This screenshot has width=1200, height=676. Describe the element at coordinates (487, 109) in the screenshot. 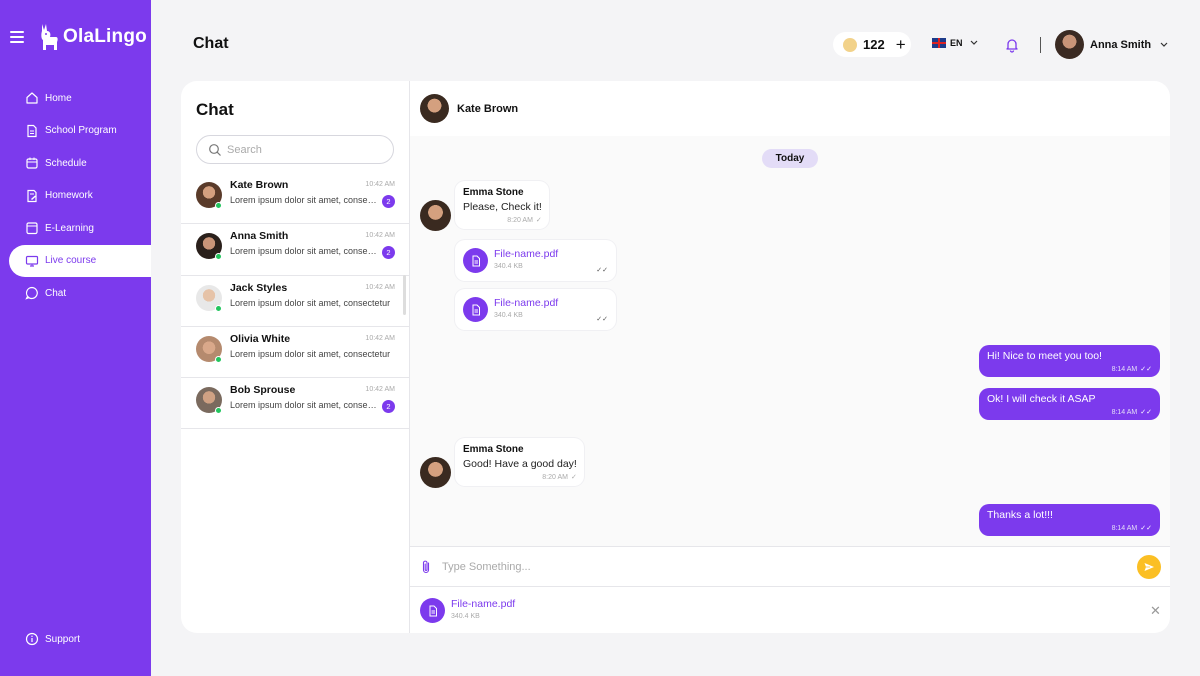

I see `conversation-contact-name: Kate Brown` at that location.